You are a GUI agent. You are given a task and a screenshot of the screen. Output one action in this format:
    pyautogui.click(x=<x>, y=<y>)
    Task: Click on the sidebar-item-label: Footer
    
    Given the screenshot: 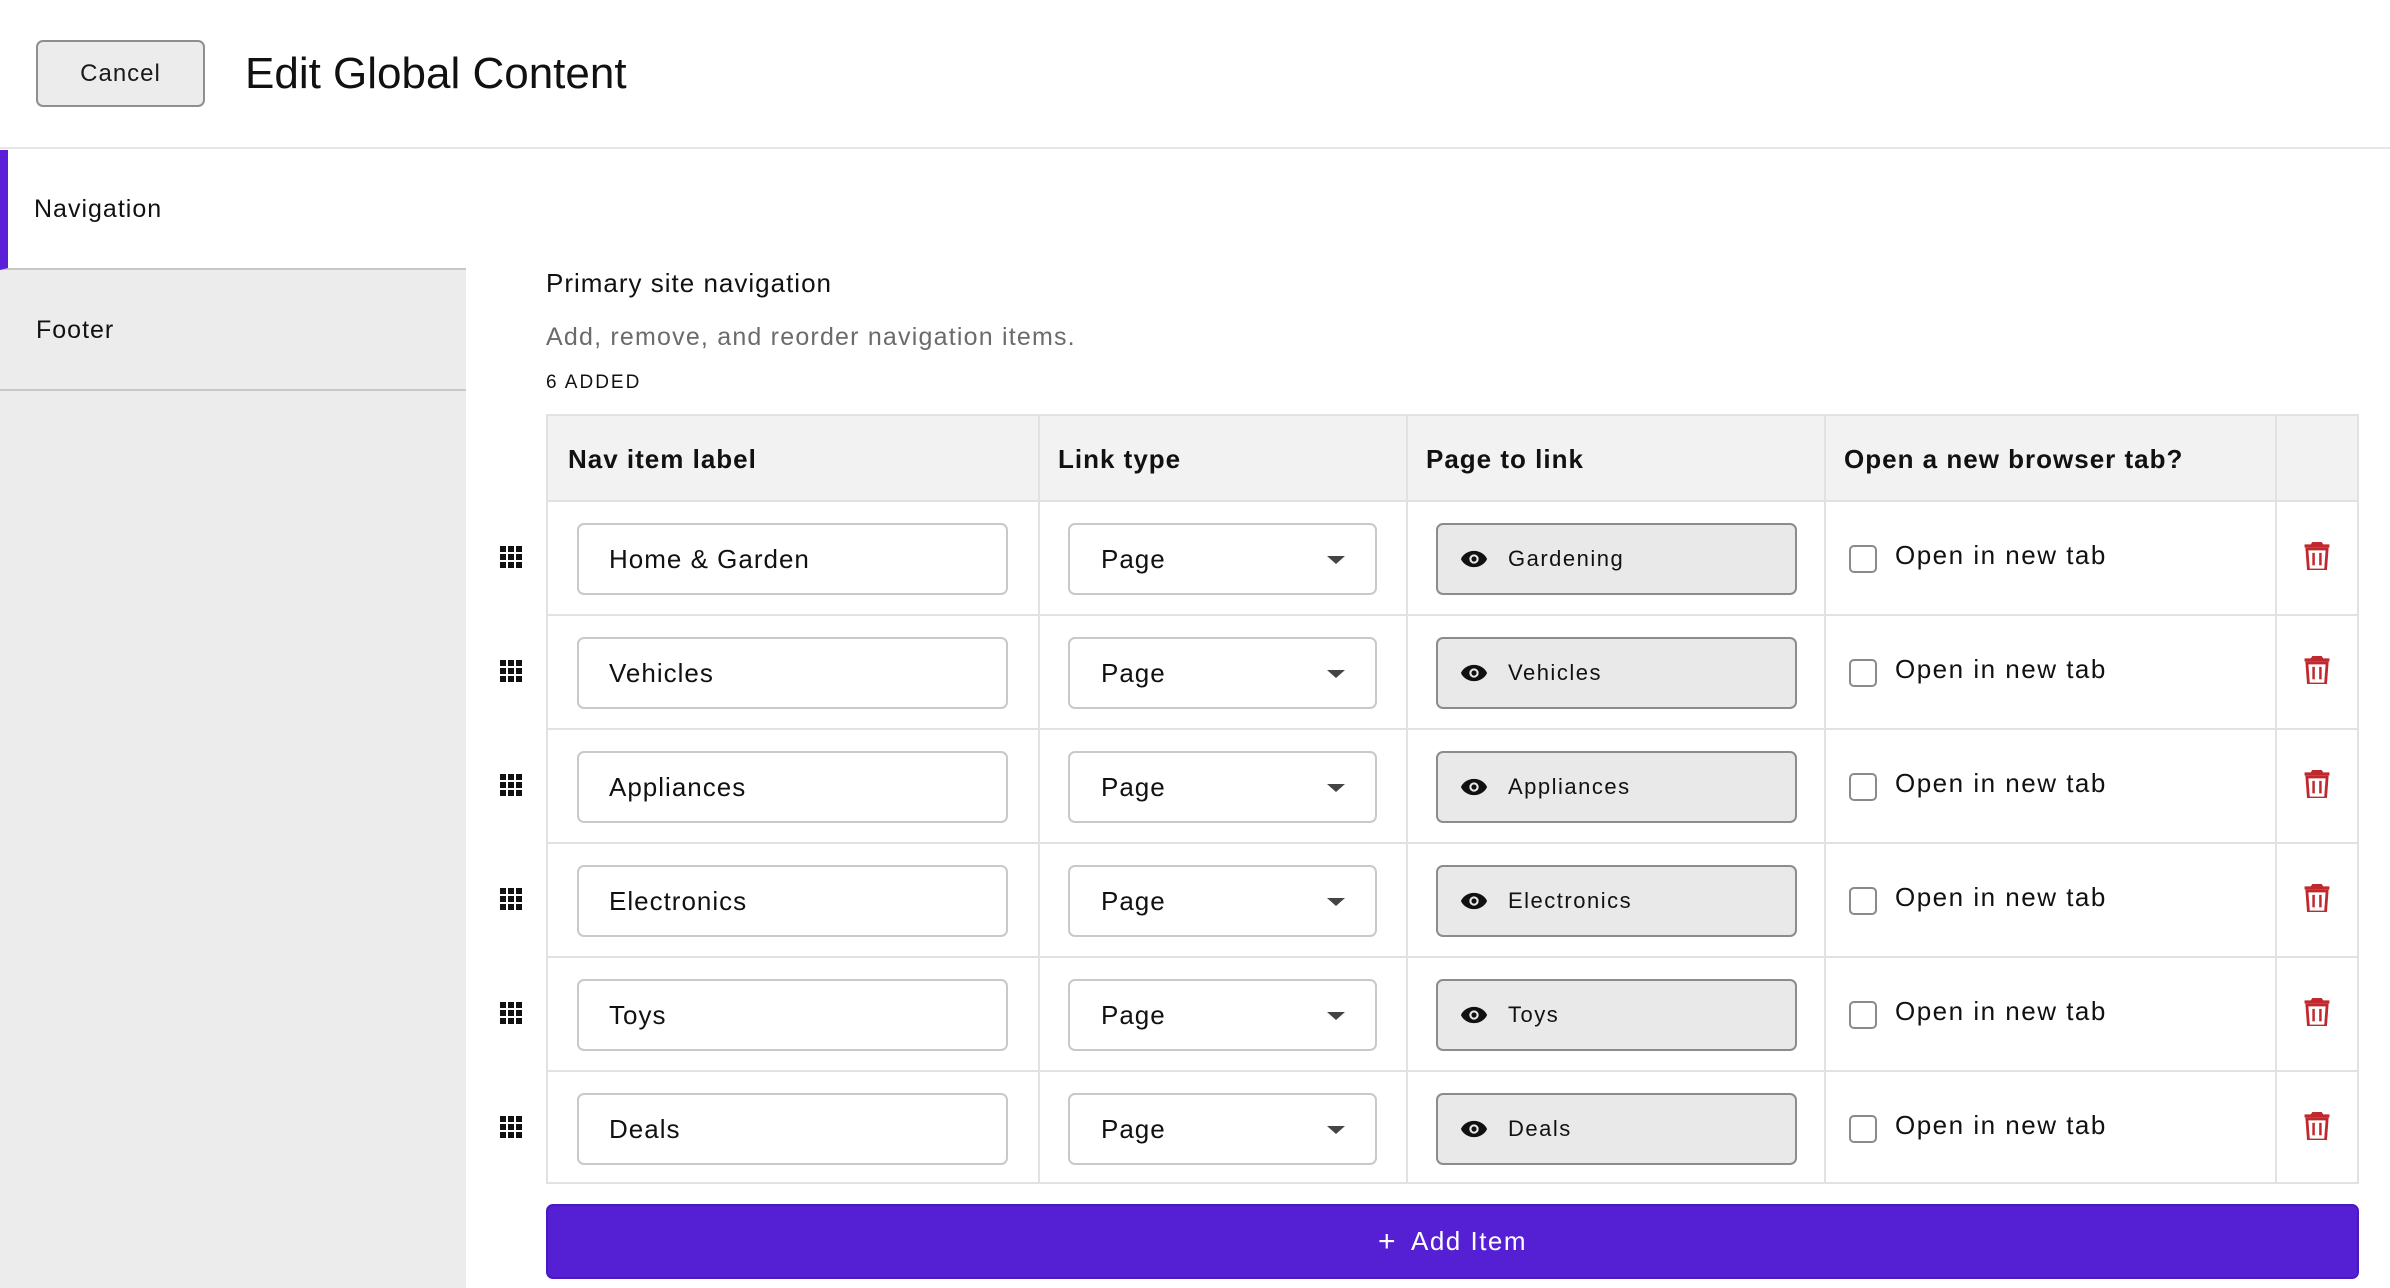 What is the action you would take?
    pyautogui.click(x=75, y=329)
    